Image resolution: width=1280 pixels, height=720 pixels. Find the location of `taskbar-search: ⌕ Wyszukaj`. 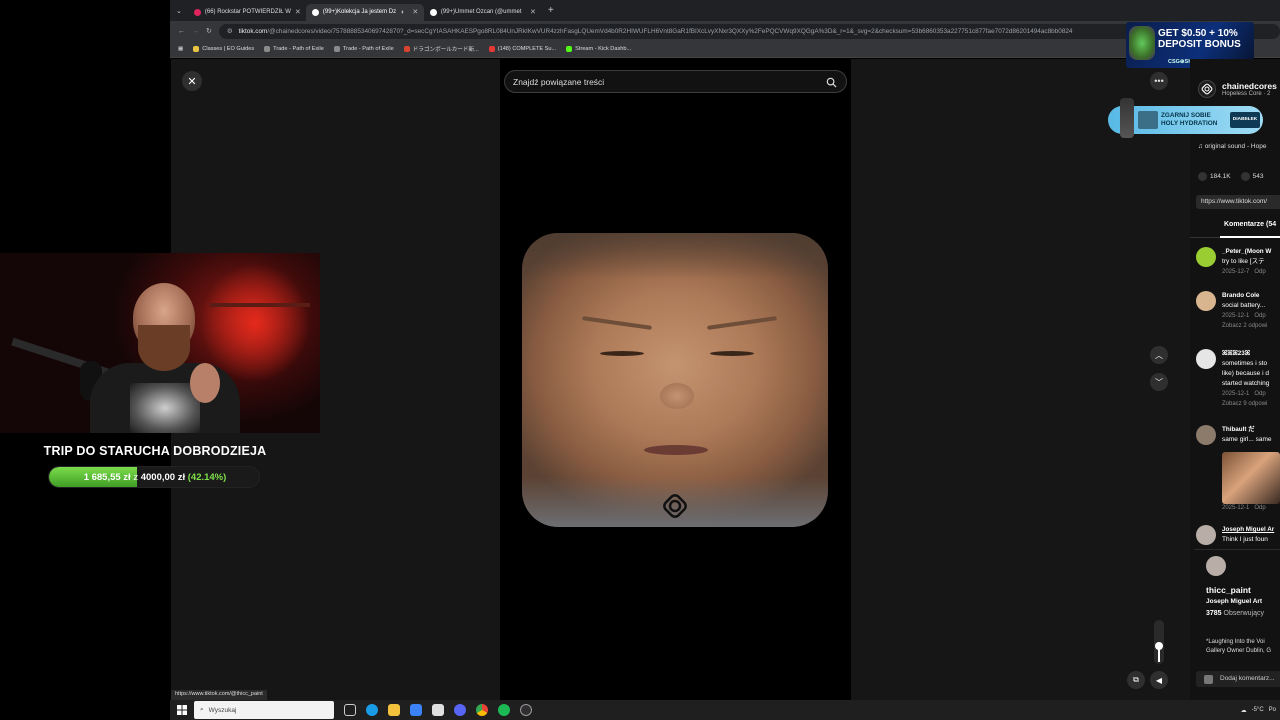

taskbar-search: ⌕ Wyszukaj is located at coordinates (264, 710).